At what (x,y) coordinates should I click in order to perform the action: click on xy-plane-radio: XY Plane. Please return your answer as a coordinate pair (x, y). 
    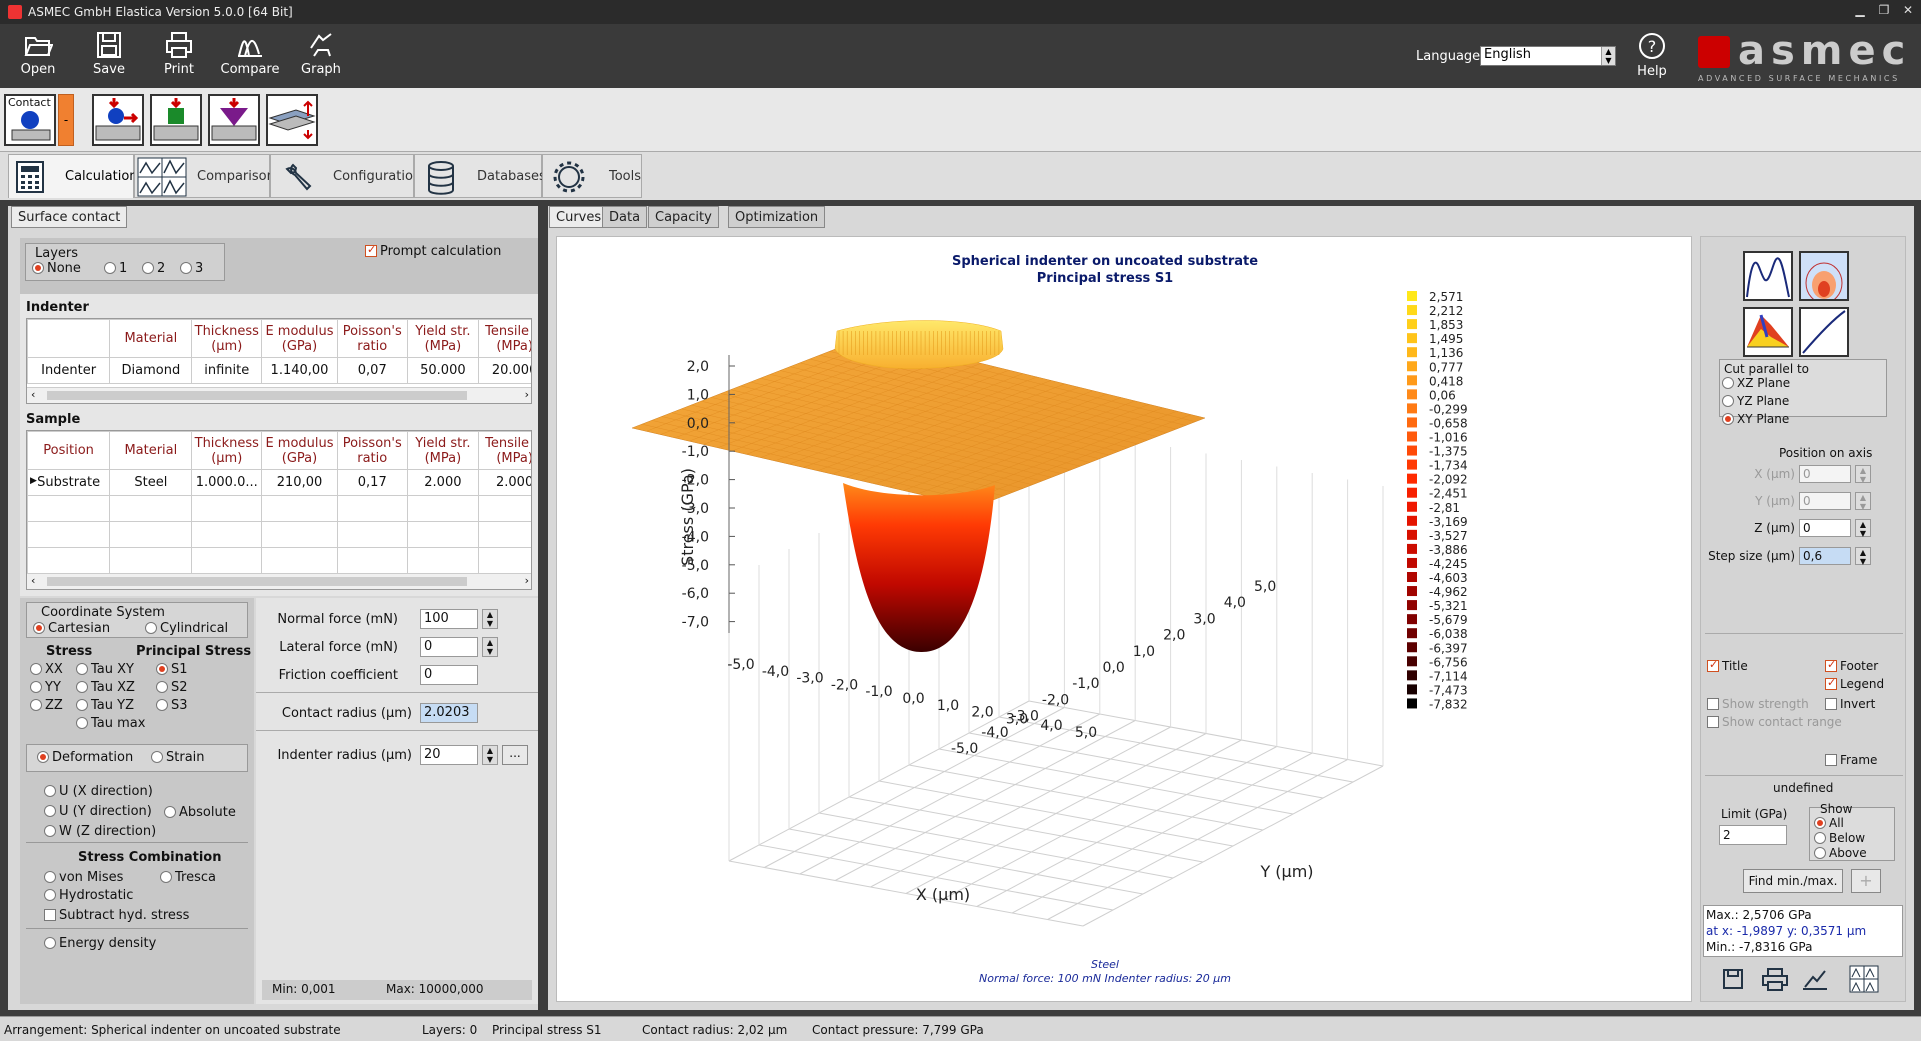
    Looking at the image, I should click on (1755, 419).